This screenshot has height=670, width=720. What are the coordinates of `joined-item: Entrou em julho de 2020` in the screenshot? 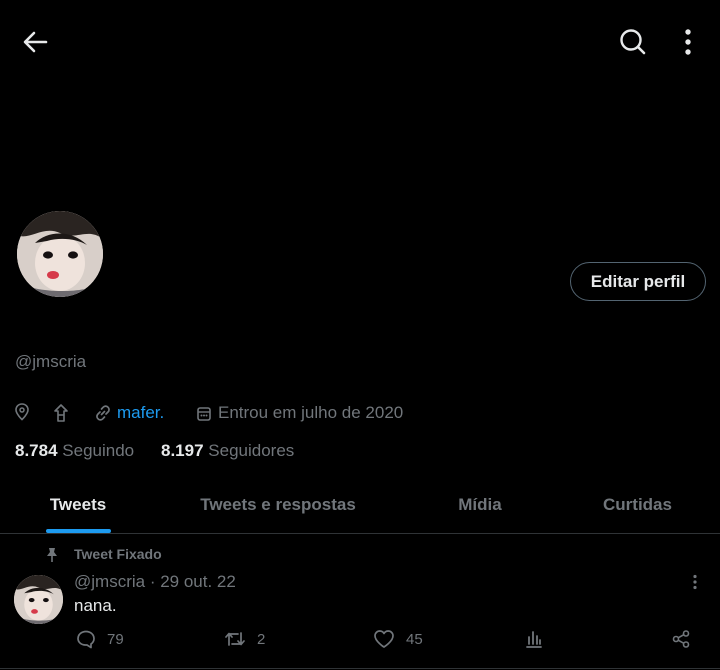 It's located at (299, 413).